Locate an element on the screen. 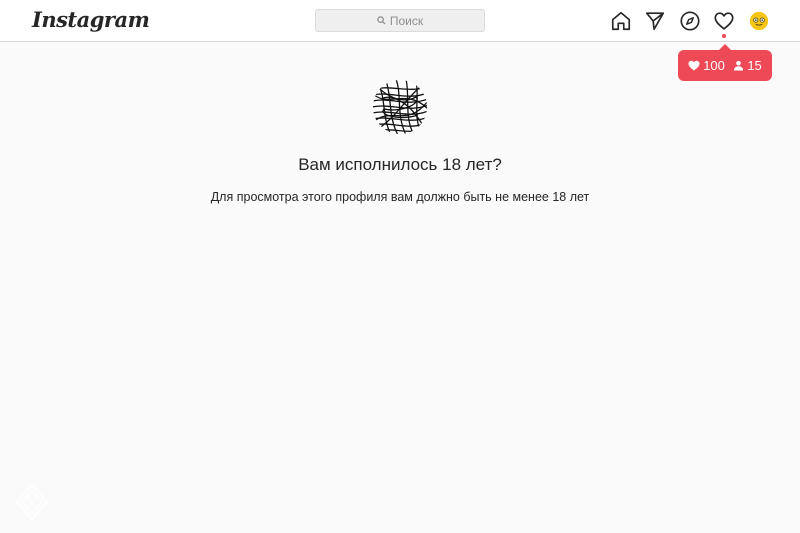 The image size is (800, 533). followers-count-group: 15 is located at coordinates (747, 65).